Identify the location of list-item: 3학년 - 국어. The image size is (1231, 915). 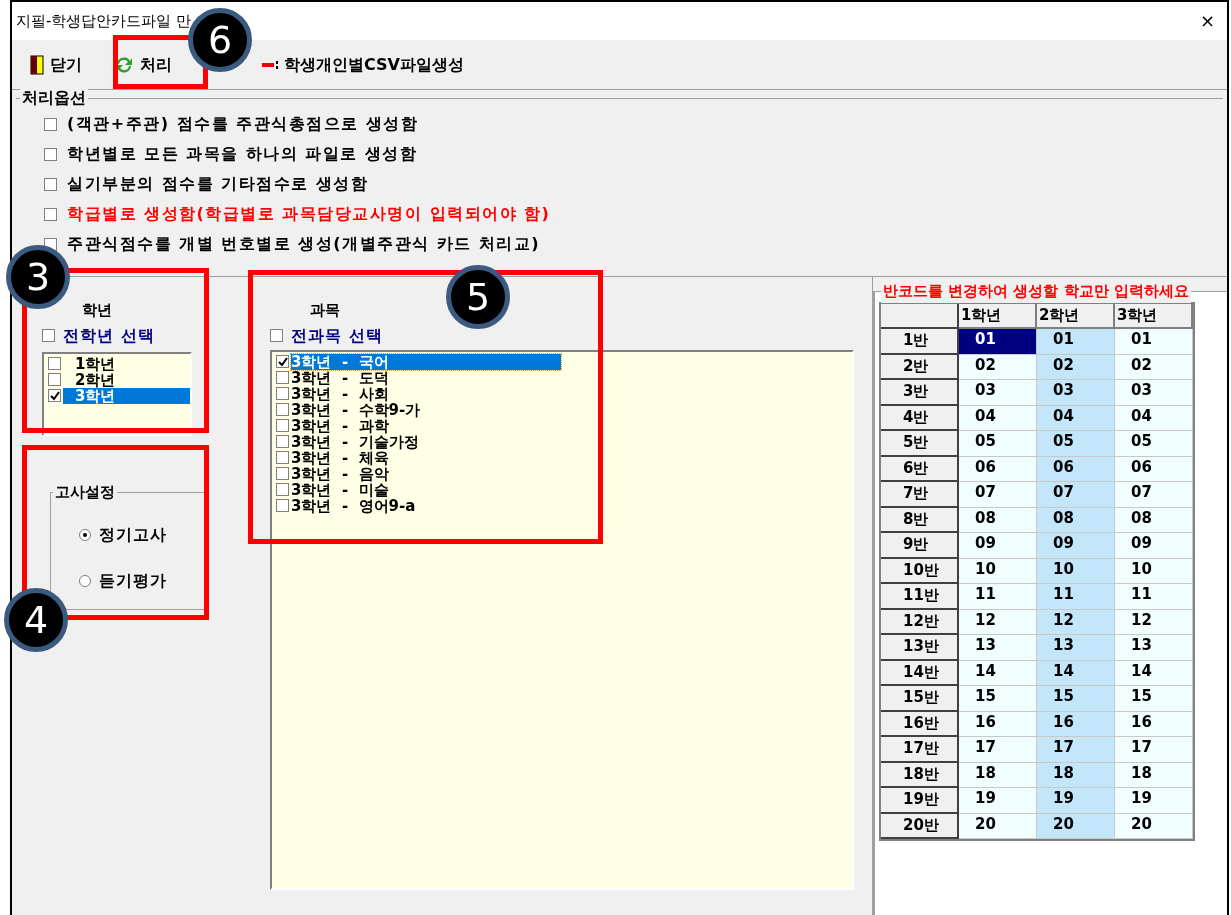
(426, 361).